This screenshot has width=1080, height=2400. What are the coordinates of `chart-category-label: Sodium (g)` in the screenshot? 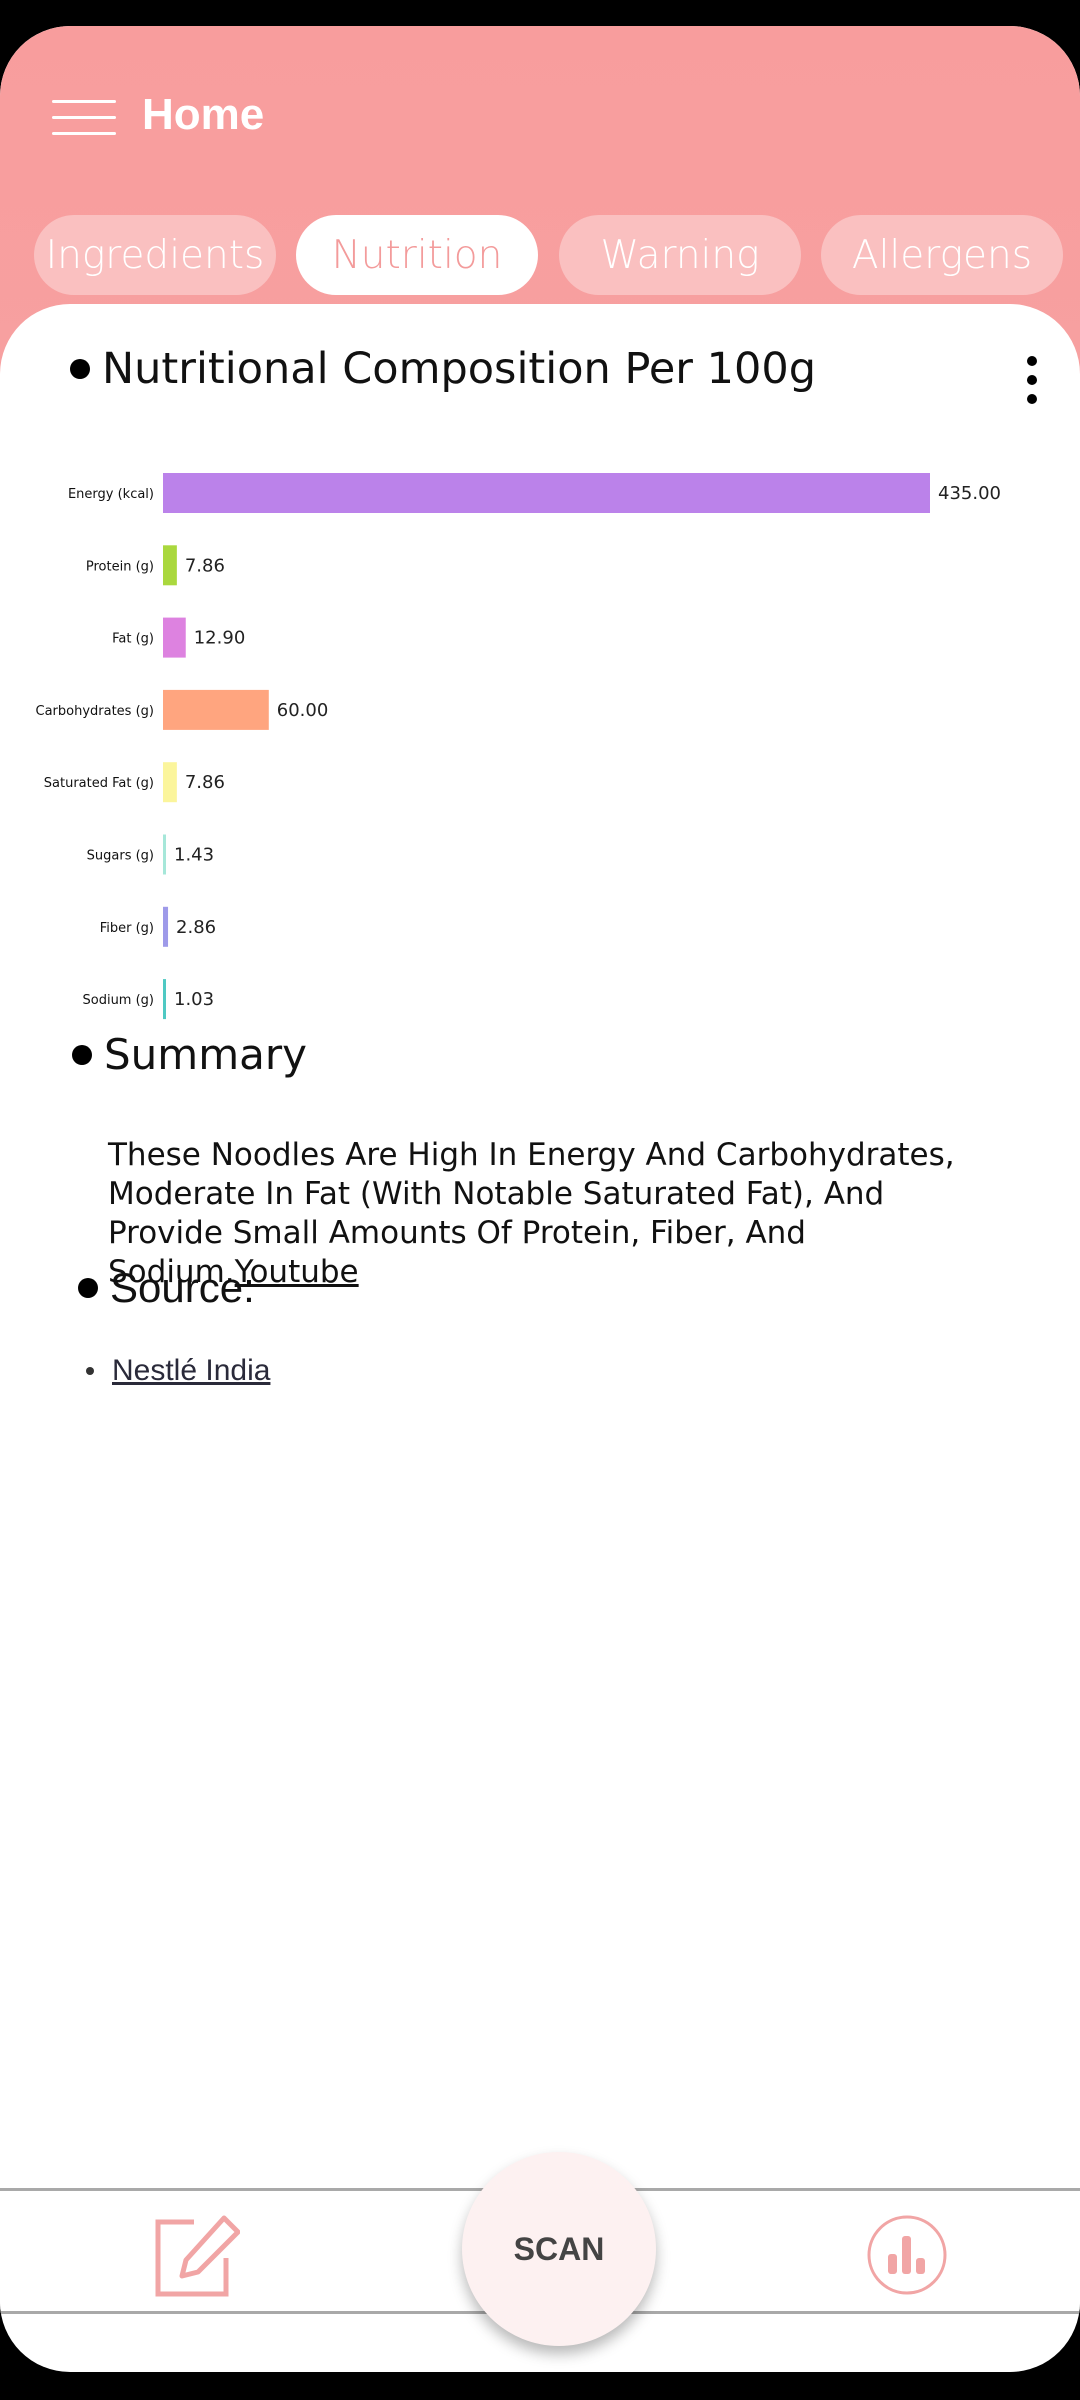 It's located at (119, 1000).